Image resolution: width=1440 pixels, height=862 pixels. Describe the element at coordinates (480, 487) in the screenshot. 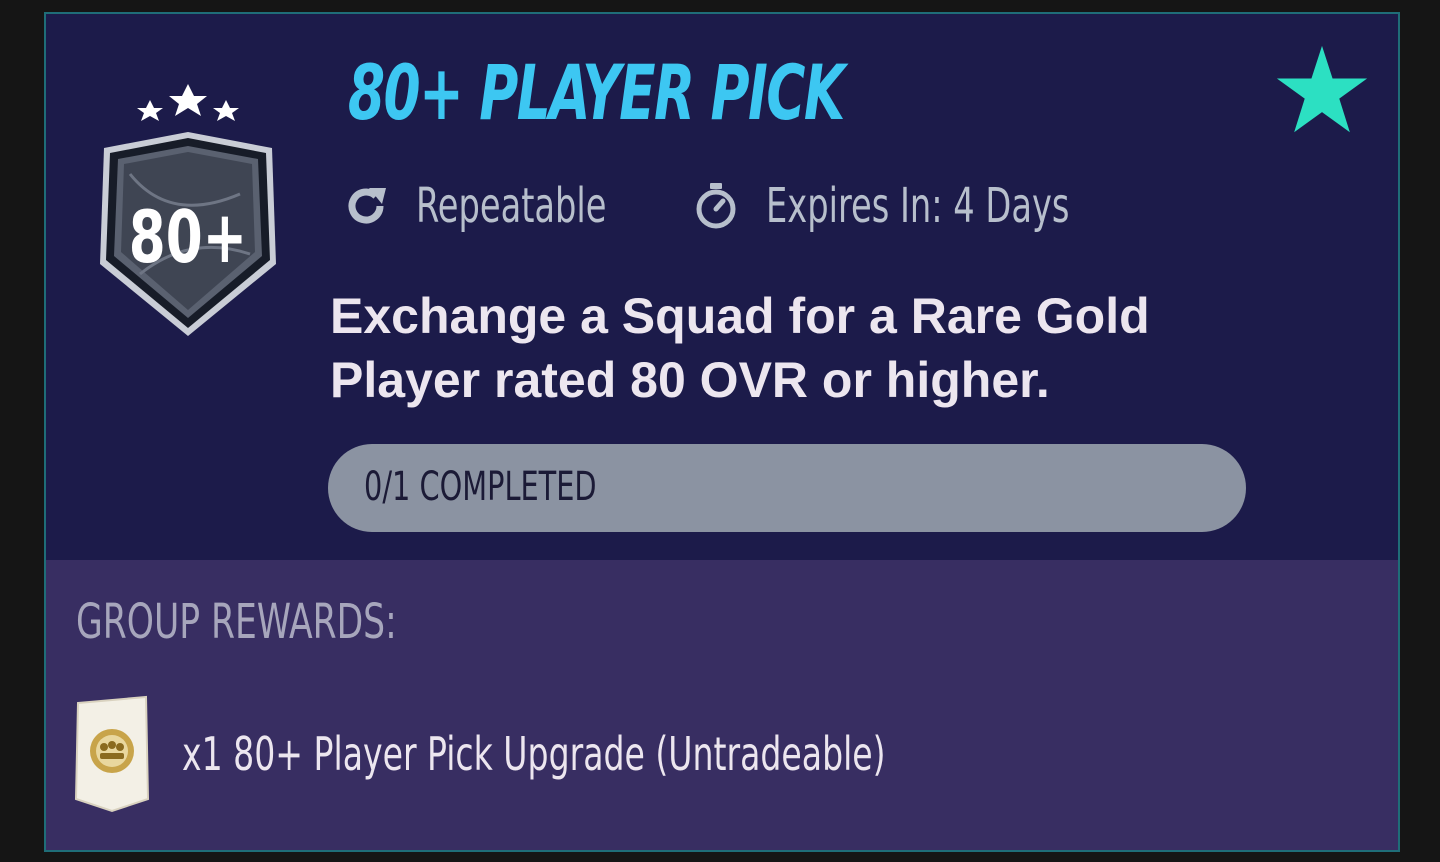

I see `progress-label: 0/1 COMPLETED` at that location.